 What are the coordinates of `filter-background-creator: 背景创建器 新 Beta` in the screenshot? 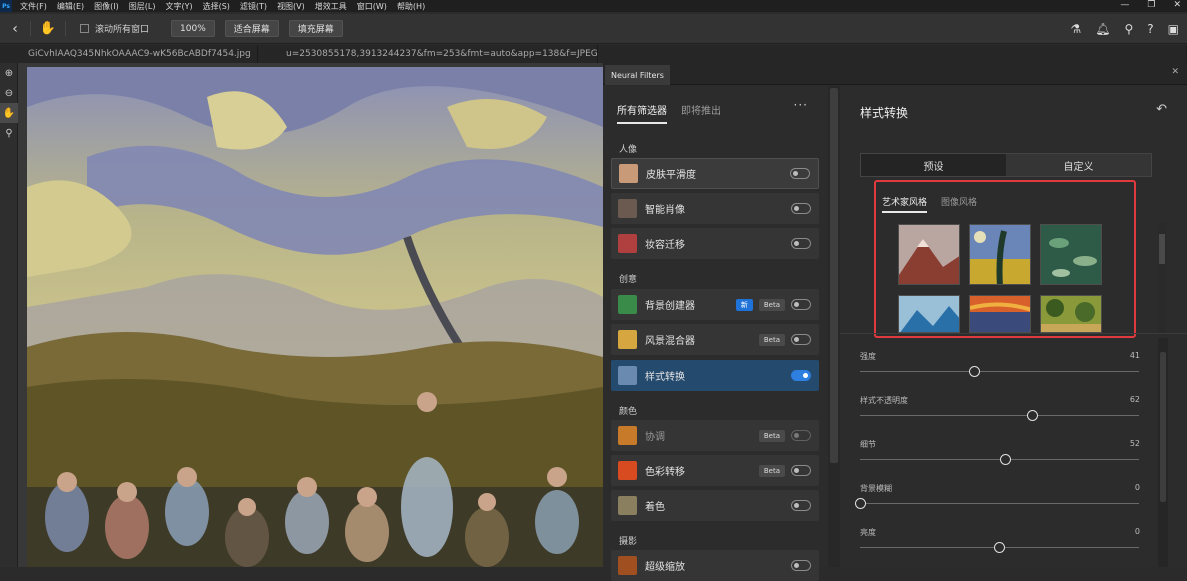 It's located at (715, 304).